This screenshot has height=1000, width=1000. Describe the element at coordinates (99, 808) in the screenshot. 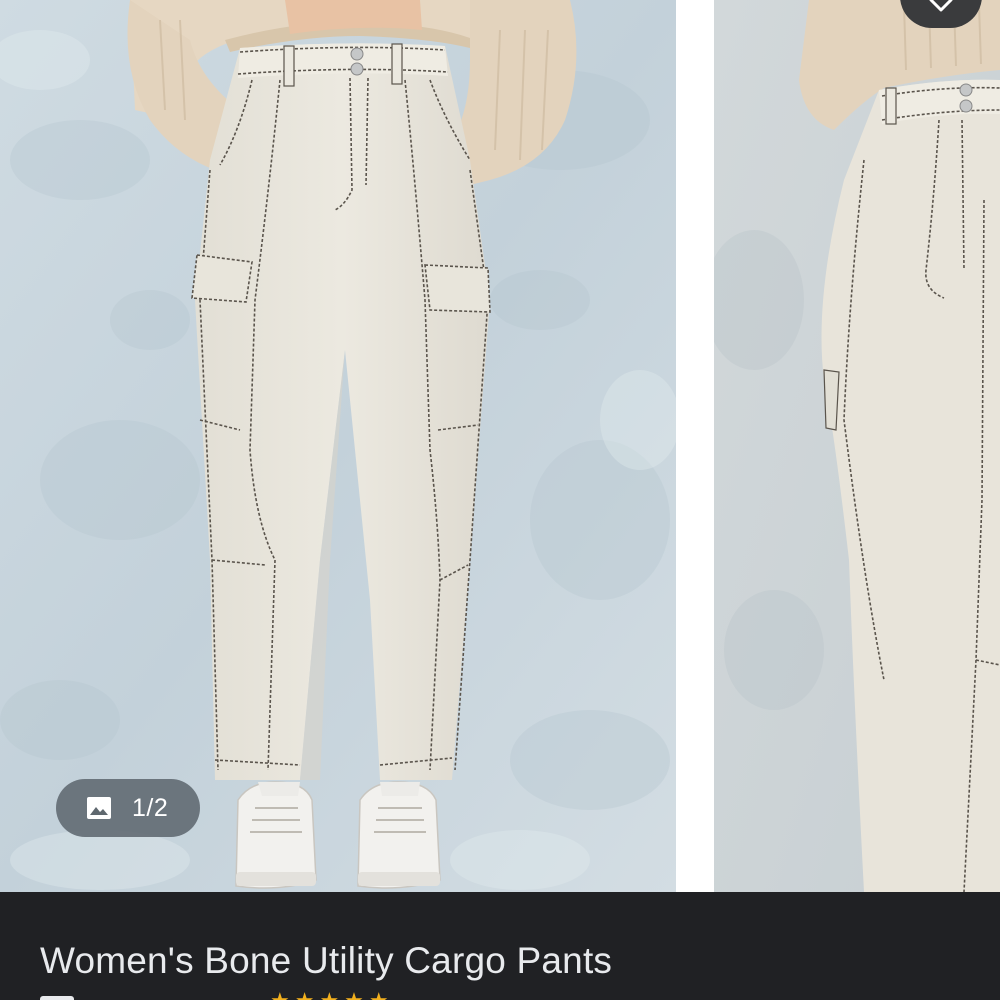

I see `image-gallery-icon` at that location.